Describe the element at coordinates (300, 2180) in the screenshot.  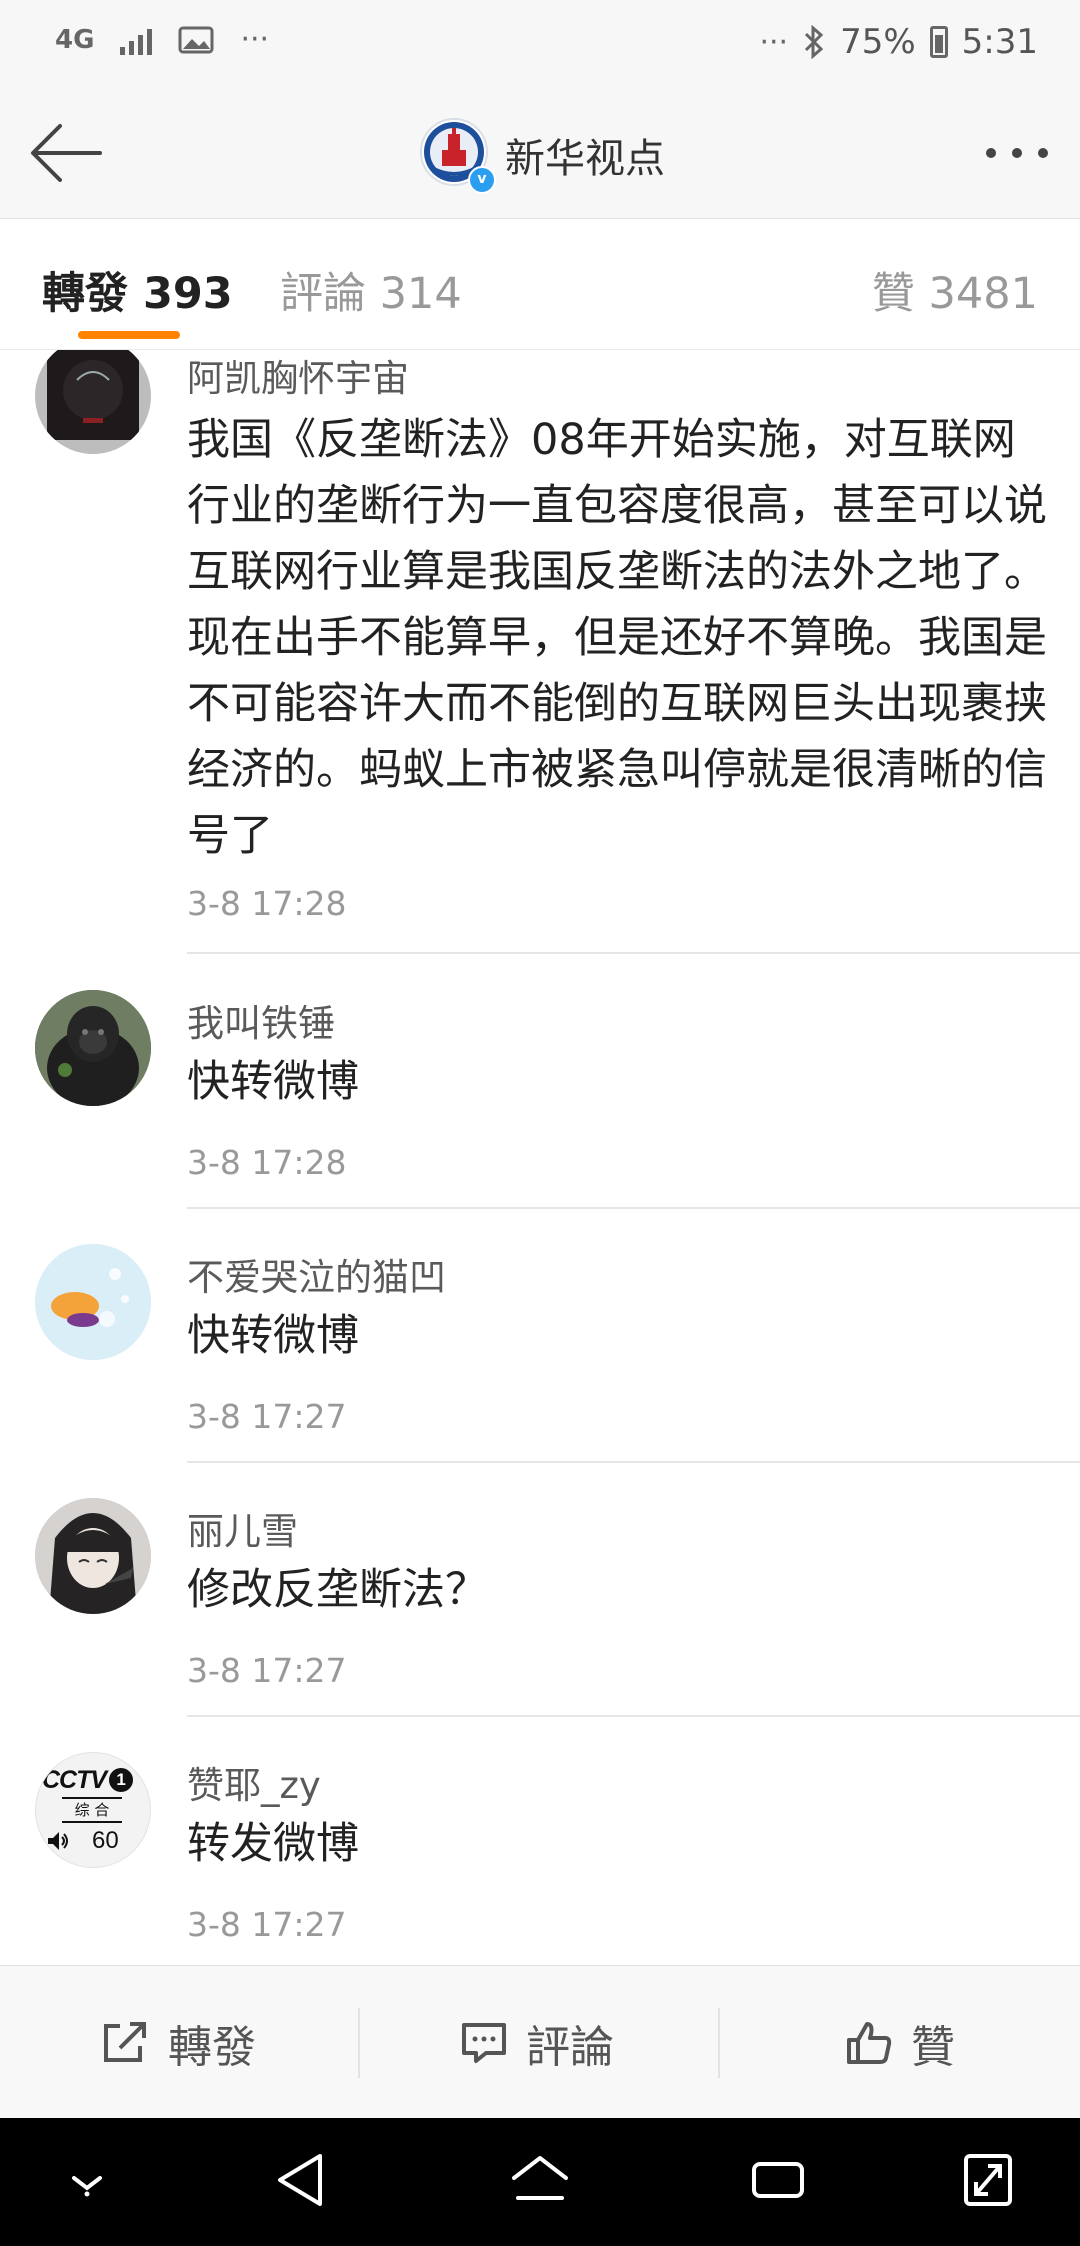
I see `back-triangle-icon` at that location.